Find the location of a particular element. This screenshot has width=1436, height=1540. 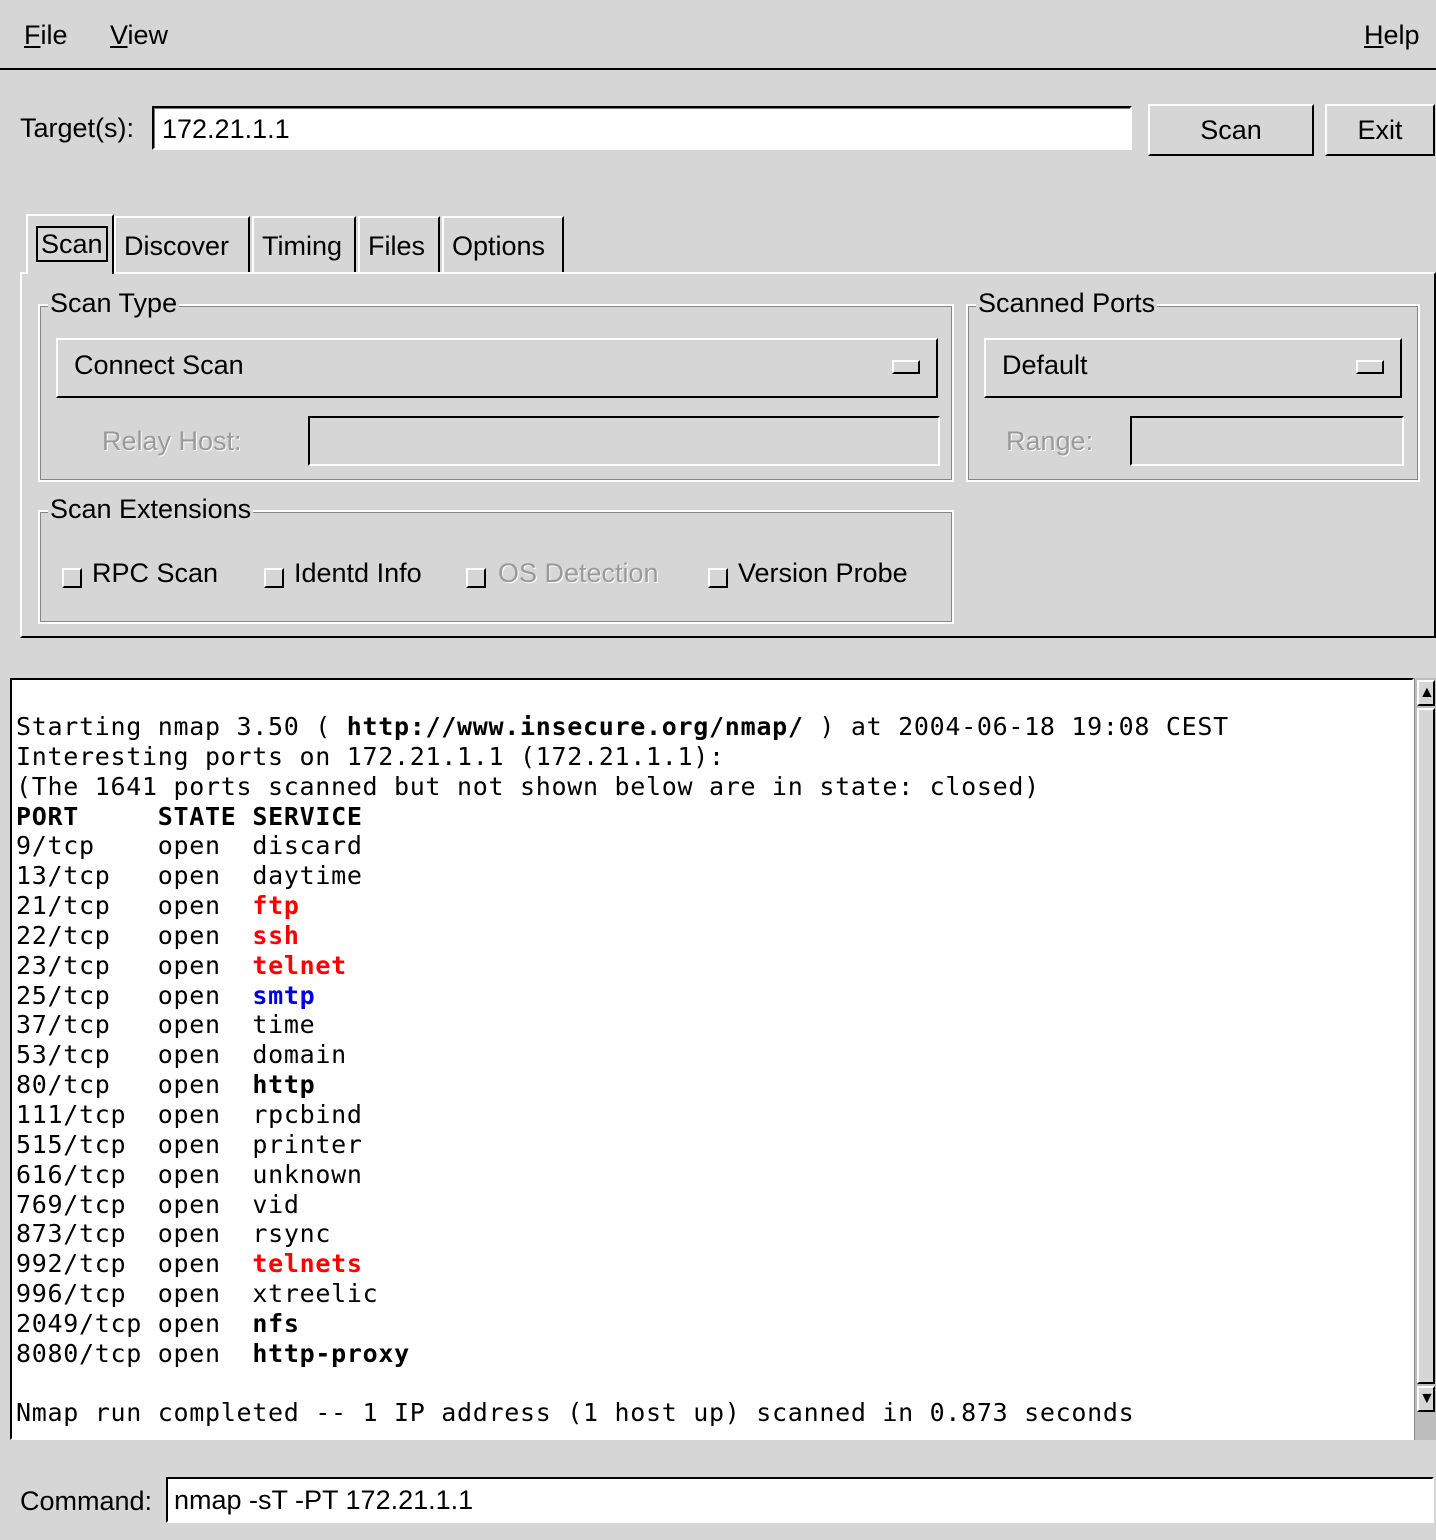

scan-button: Scan is located at coordinates (1231, 130).